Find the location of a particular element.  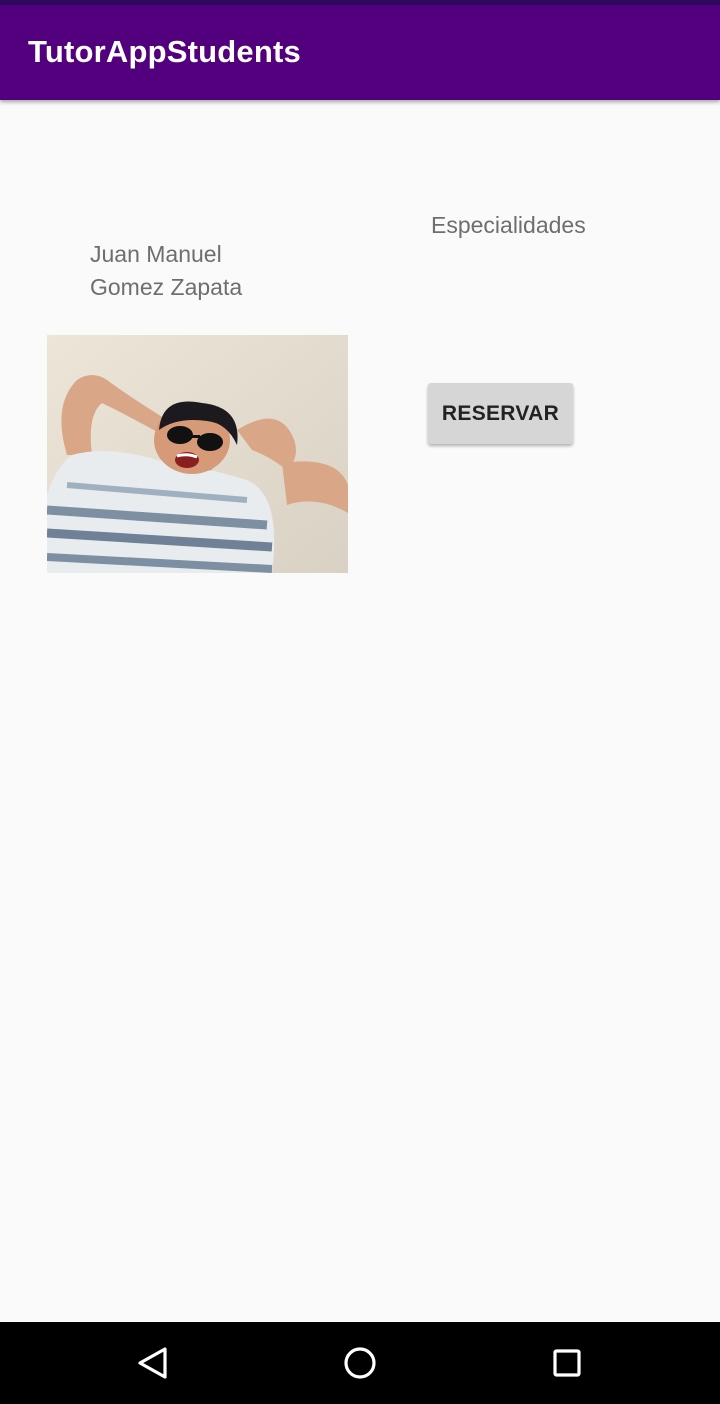

back-triangle-icon is located at coordinates (152, 1363).